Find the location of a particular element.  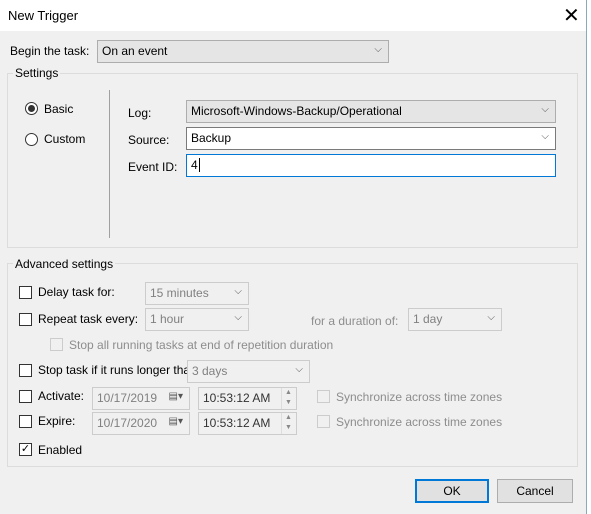

divider is located at coordinates (109, 164).